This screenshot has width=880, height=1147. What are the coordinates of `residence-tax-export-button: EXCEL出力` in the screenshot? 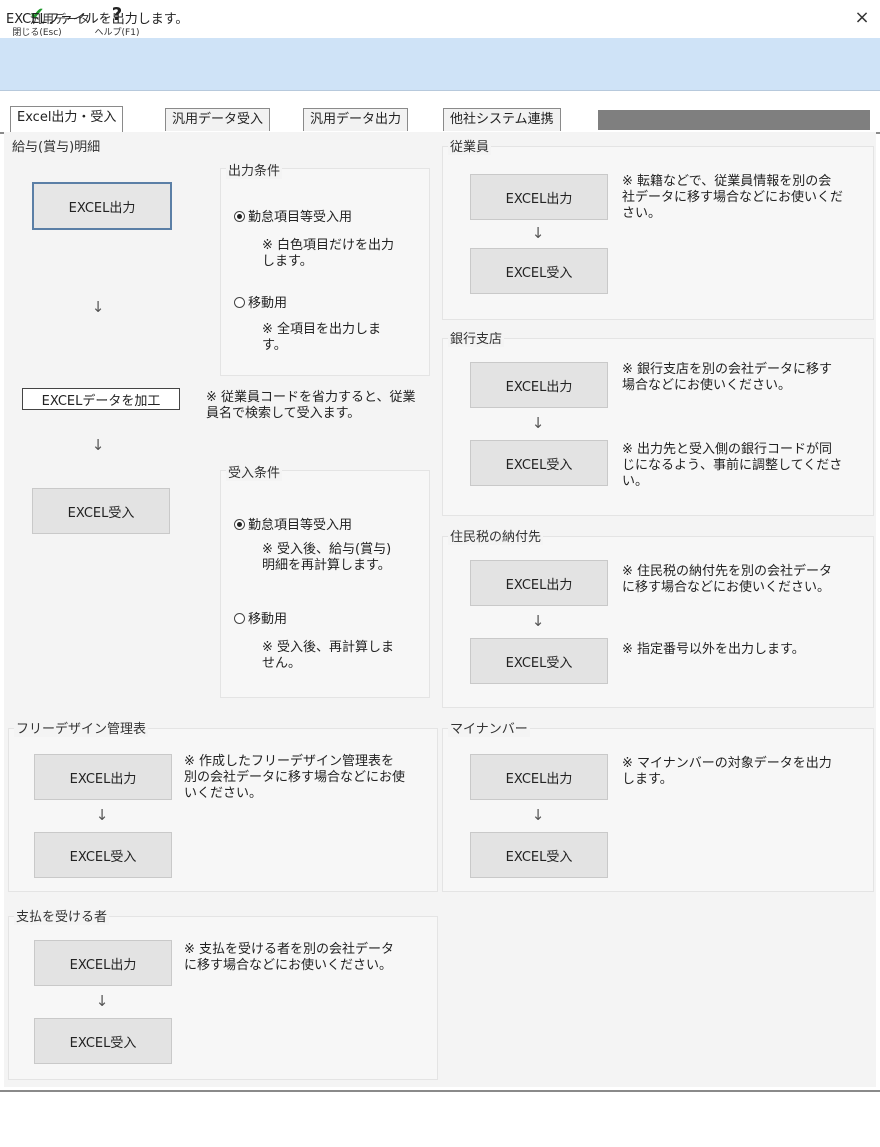 It's located at (539, 583).